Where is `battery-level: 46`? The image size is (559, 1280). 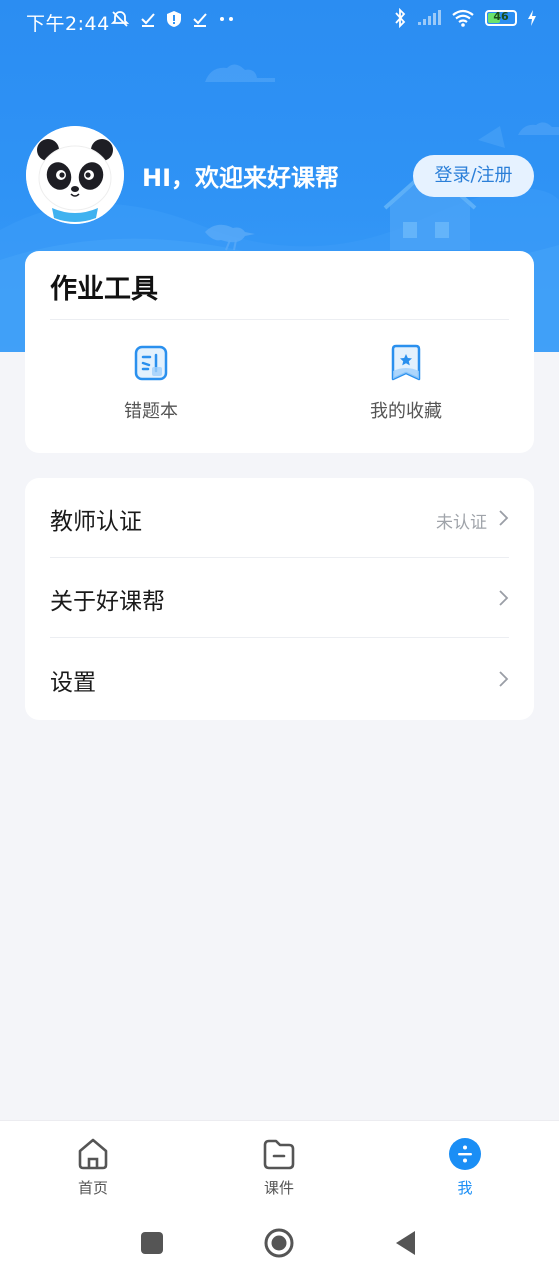
battery-level: 46 is located at coordinates (501, 16).